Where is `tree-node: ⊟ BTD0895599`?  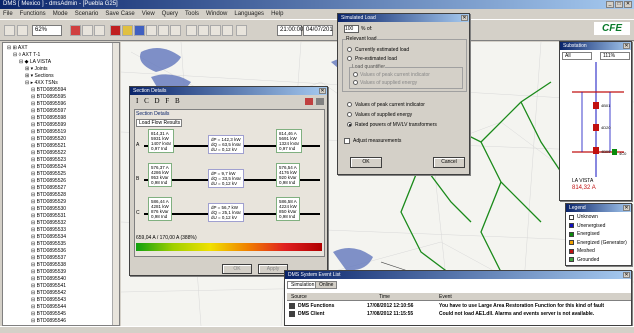 tree-node: ⊟ BTD0895599 is located at coordinates (48, 125).